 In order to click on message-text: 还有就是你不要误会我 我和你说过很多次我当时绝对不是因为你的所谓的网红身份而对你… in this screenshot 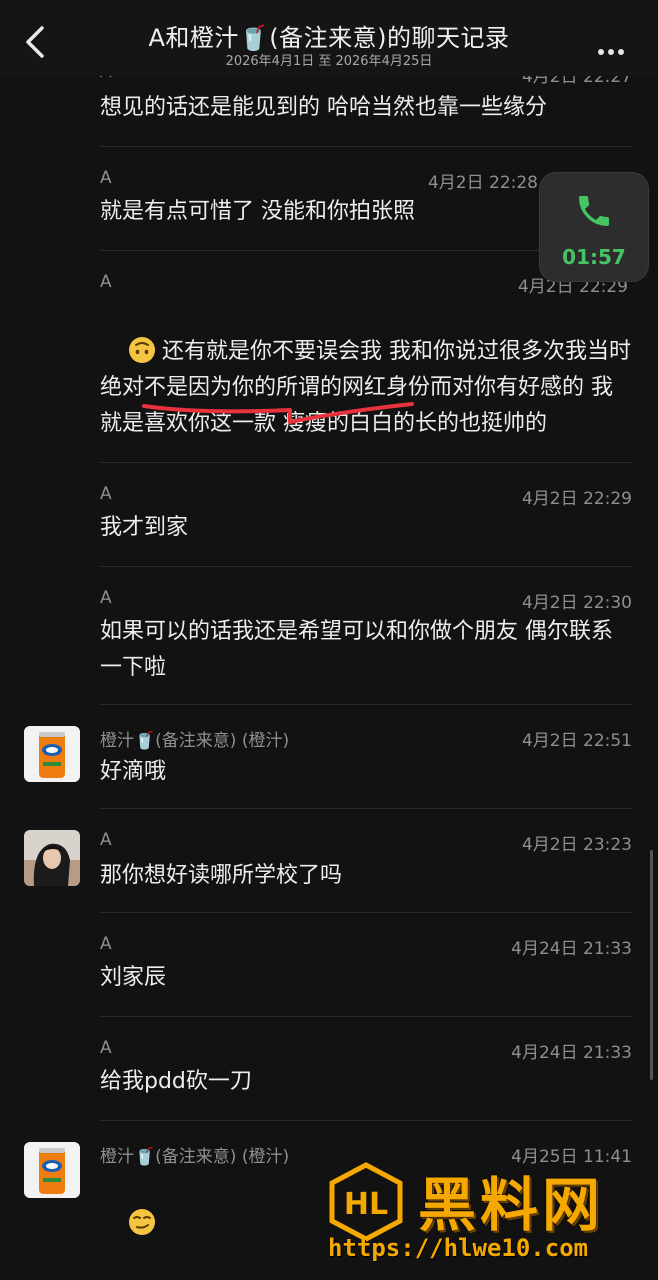, I will do `click(366, 388)`.